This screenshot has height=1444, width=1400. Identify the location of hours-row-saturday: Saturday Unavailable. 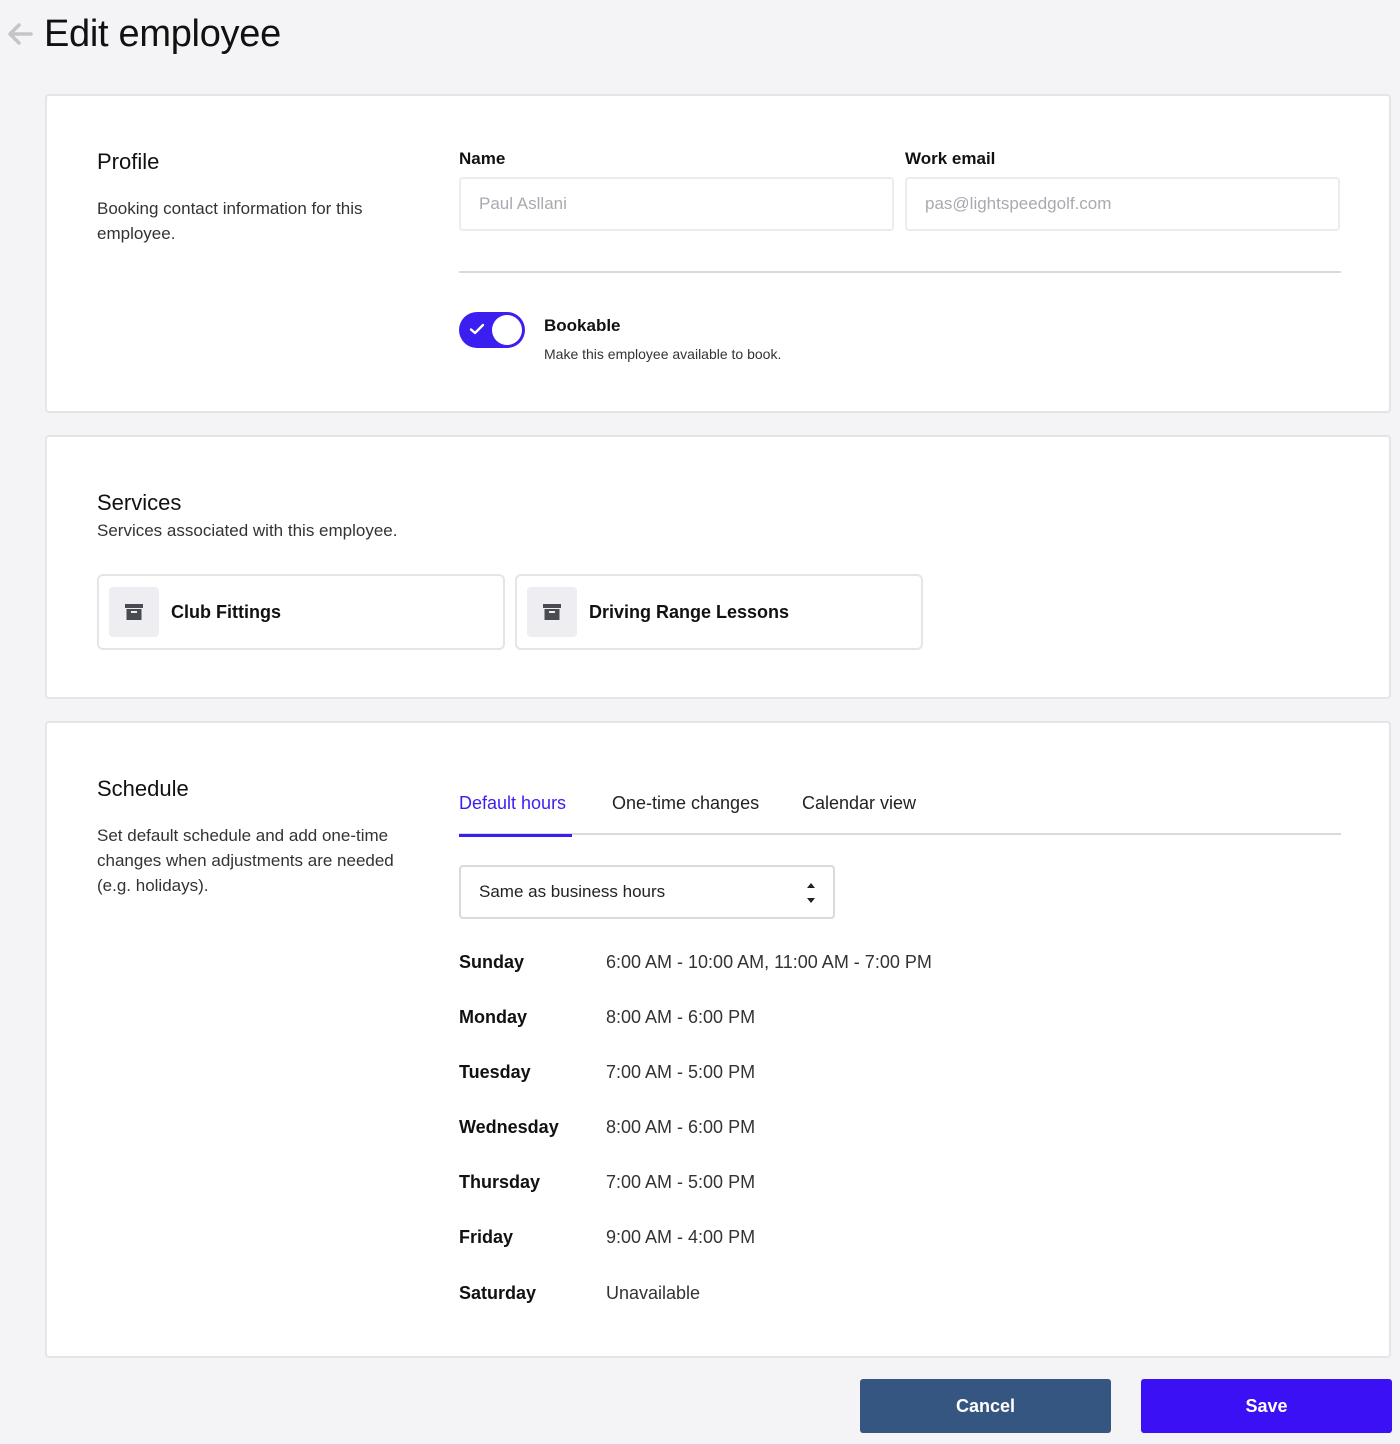
(579, 1295).